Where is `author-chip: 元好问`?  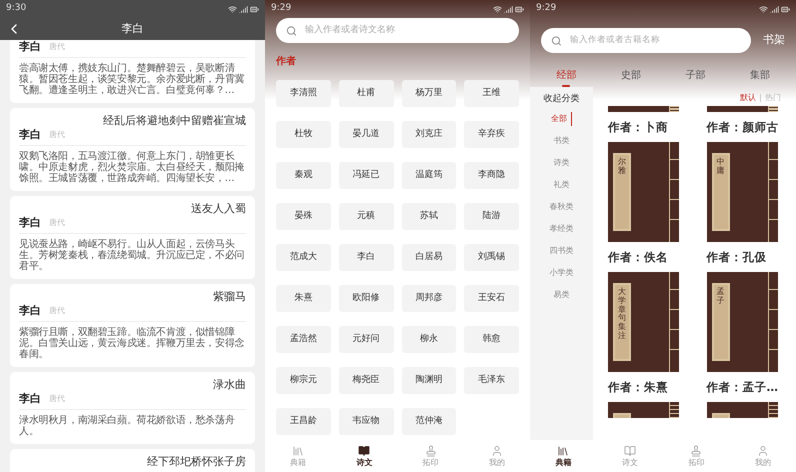
author-chip: 元好问 is located at coordinates (366, 339).